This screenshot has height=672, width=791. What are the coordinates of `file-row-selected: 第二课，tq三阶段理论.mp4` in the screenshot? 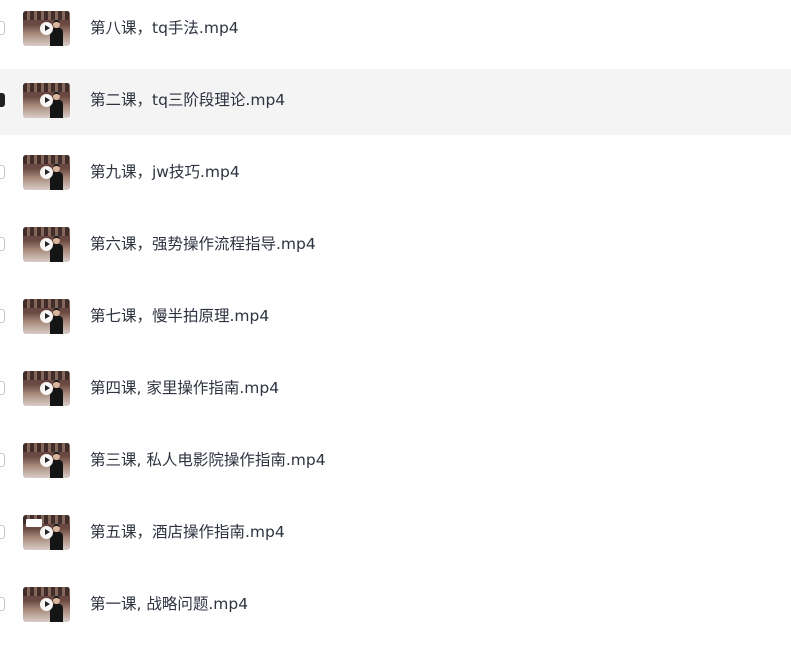 It's located at (395, 102).